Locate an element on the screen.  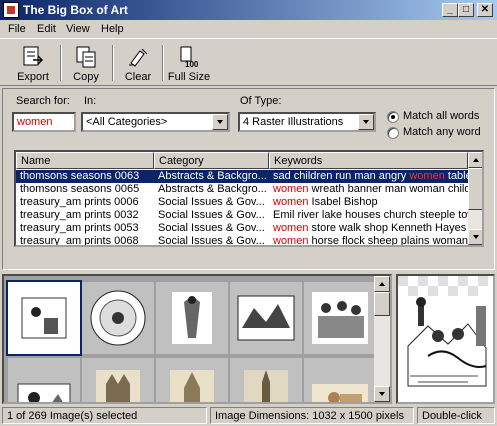
keywords-text: wreath banner man woman child is located at coordinates (388, 189).